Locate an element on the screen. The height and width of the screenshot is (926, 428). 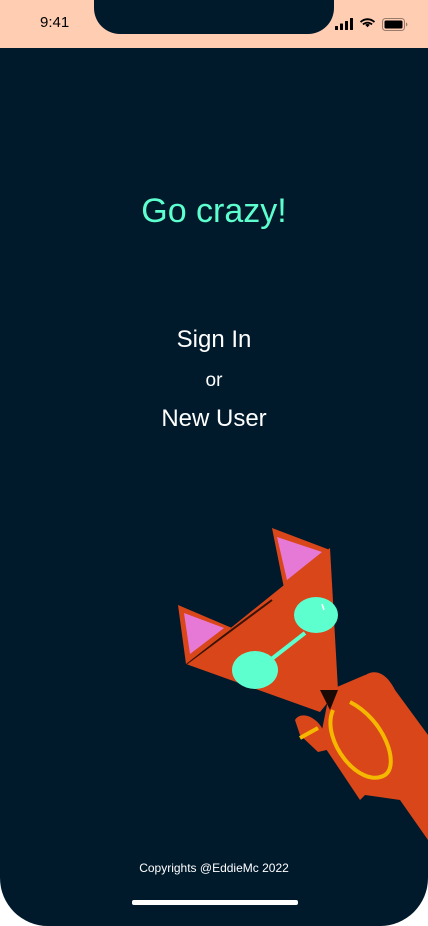
copyright-text: Copyrights @EddieMc 2022 is located at coordinates (214, 868).